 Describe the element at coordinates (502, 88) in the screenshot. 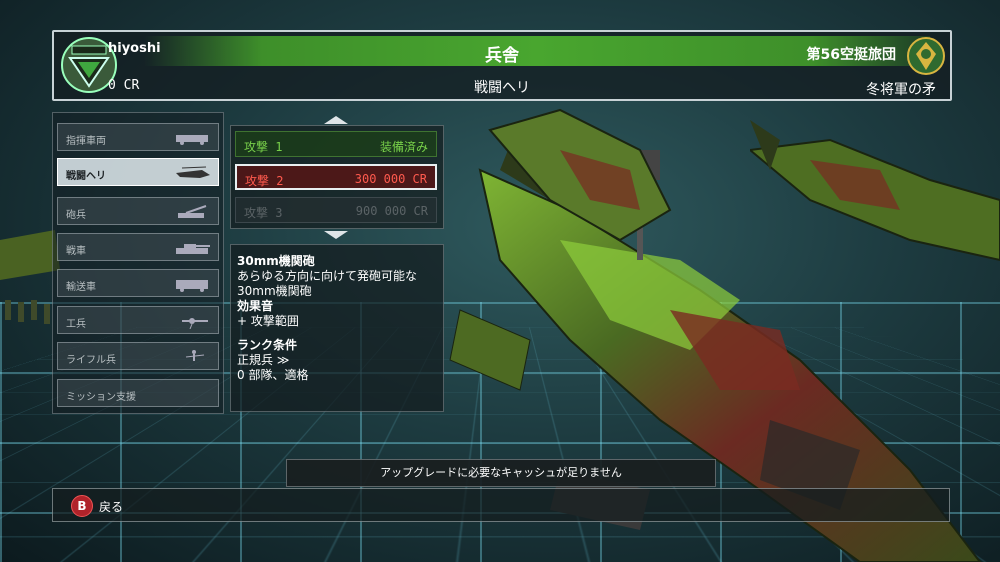

I see `category-subtitle: 戦闘ヘリ` at that location.